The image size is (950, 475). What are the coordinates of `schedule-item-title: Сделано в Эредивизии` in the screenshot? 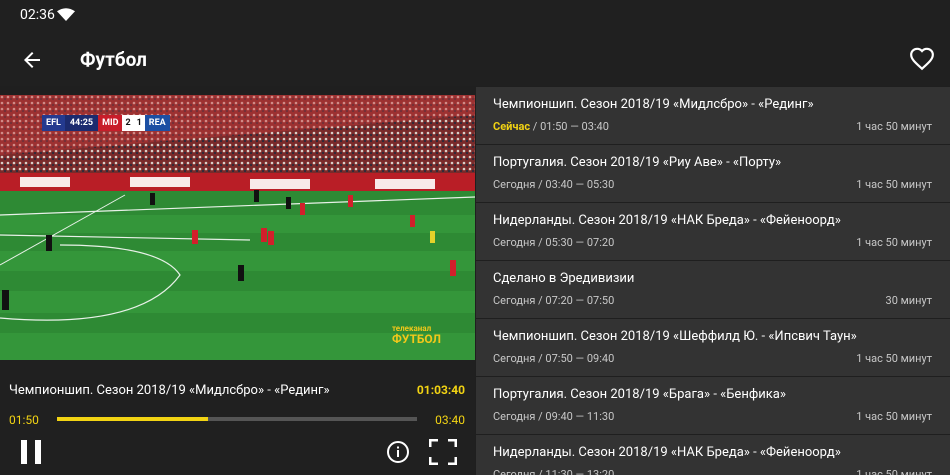 It's located at (564, 278).